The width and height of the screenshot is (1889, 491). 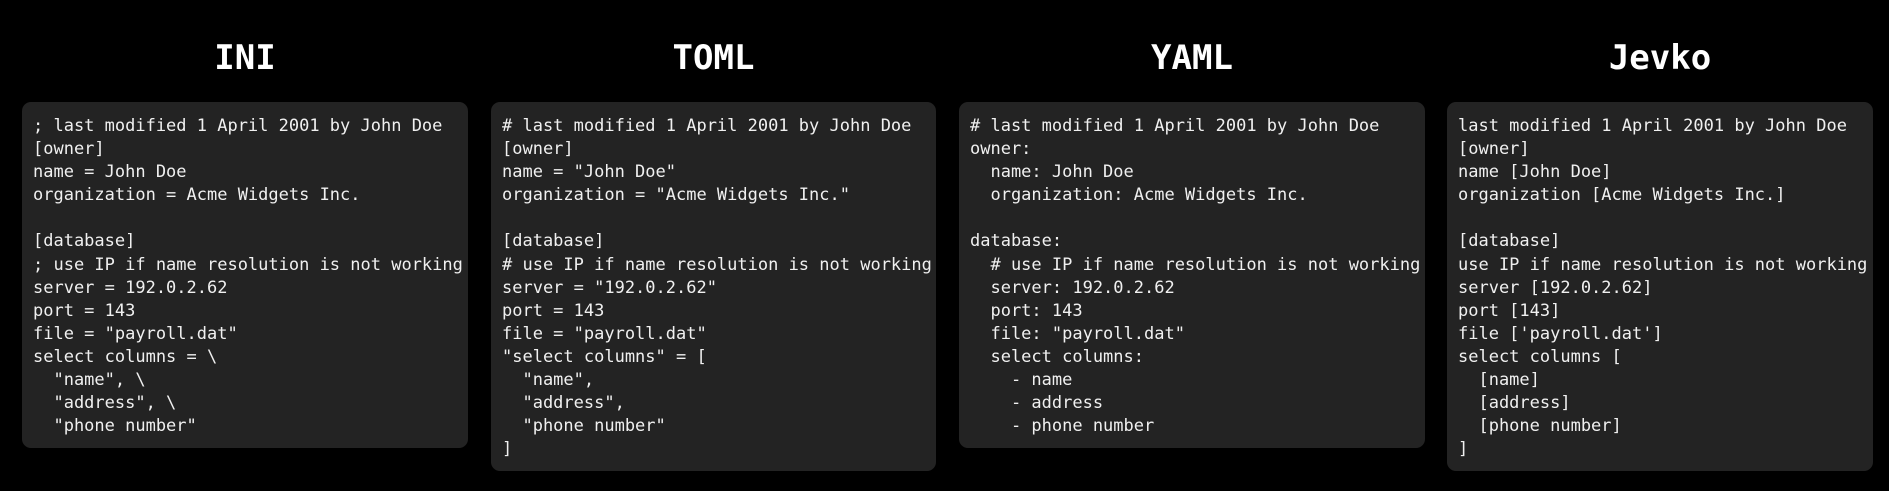 What do you see at coordinates (245, 58) in the screenshot?
I see `ini-title: INI` at bounding box center [245, 58].